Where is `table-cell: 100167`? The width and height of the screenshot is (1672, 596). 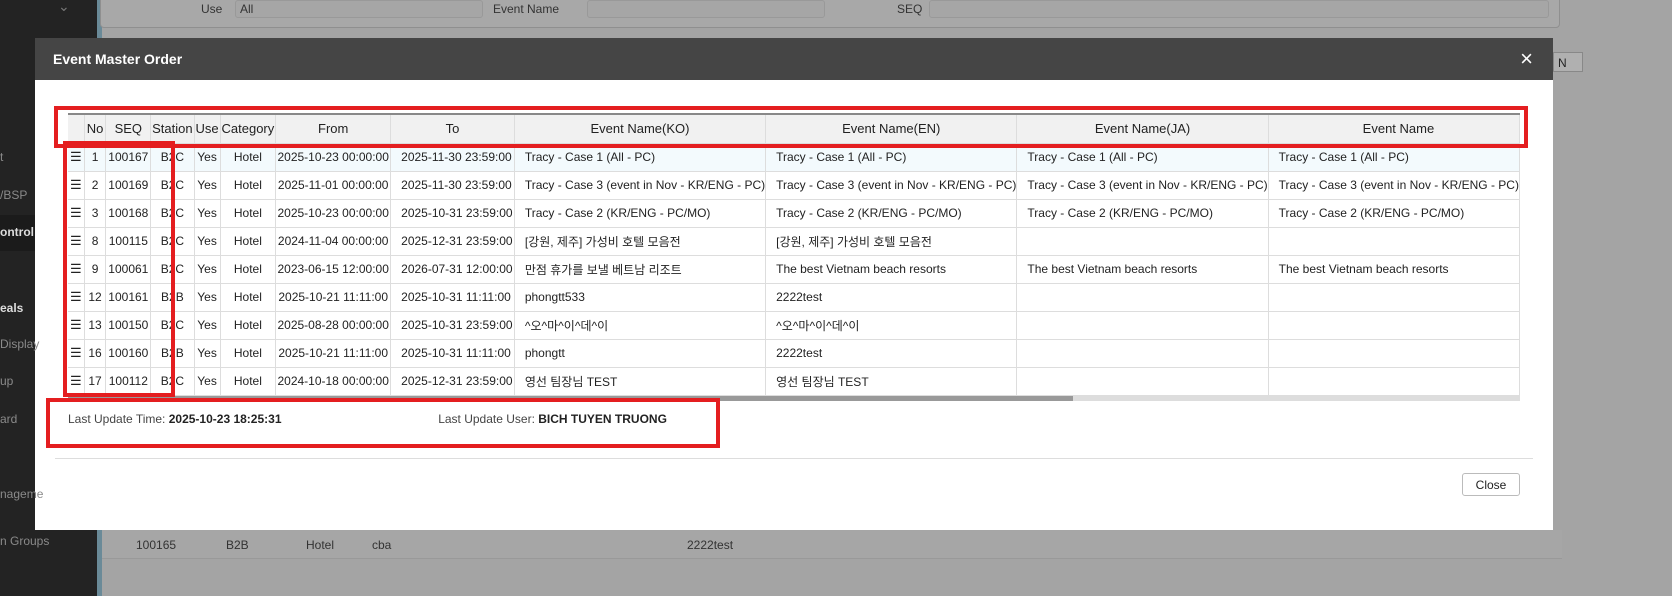
table-cell: 100167 is located at coordinates (128, 157).